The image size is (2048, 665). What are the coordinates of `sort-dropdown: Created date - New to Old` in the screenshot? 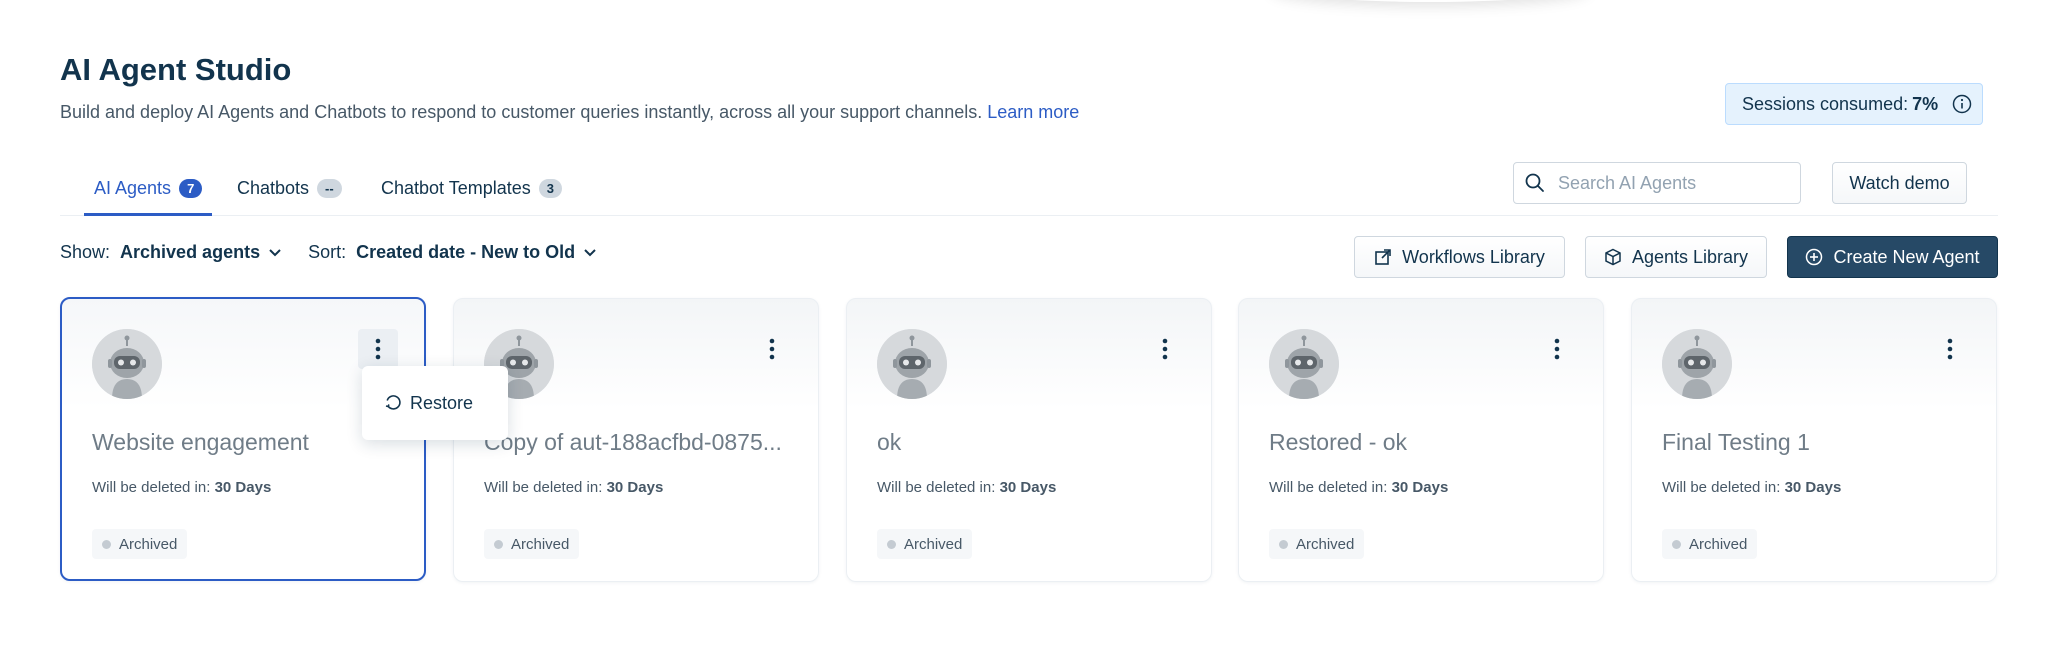 It's located at (476, 252).